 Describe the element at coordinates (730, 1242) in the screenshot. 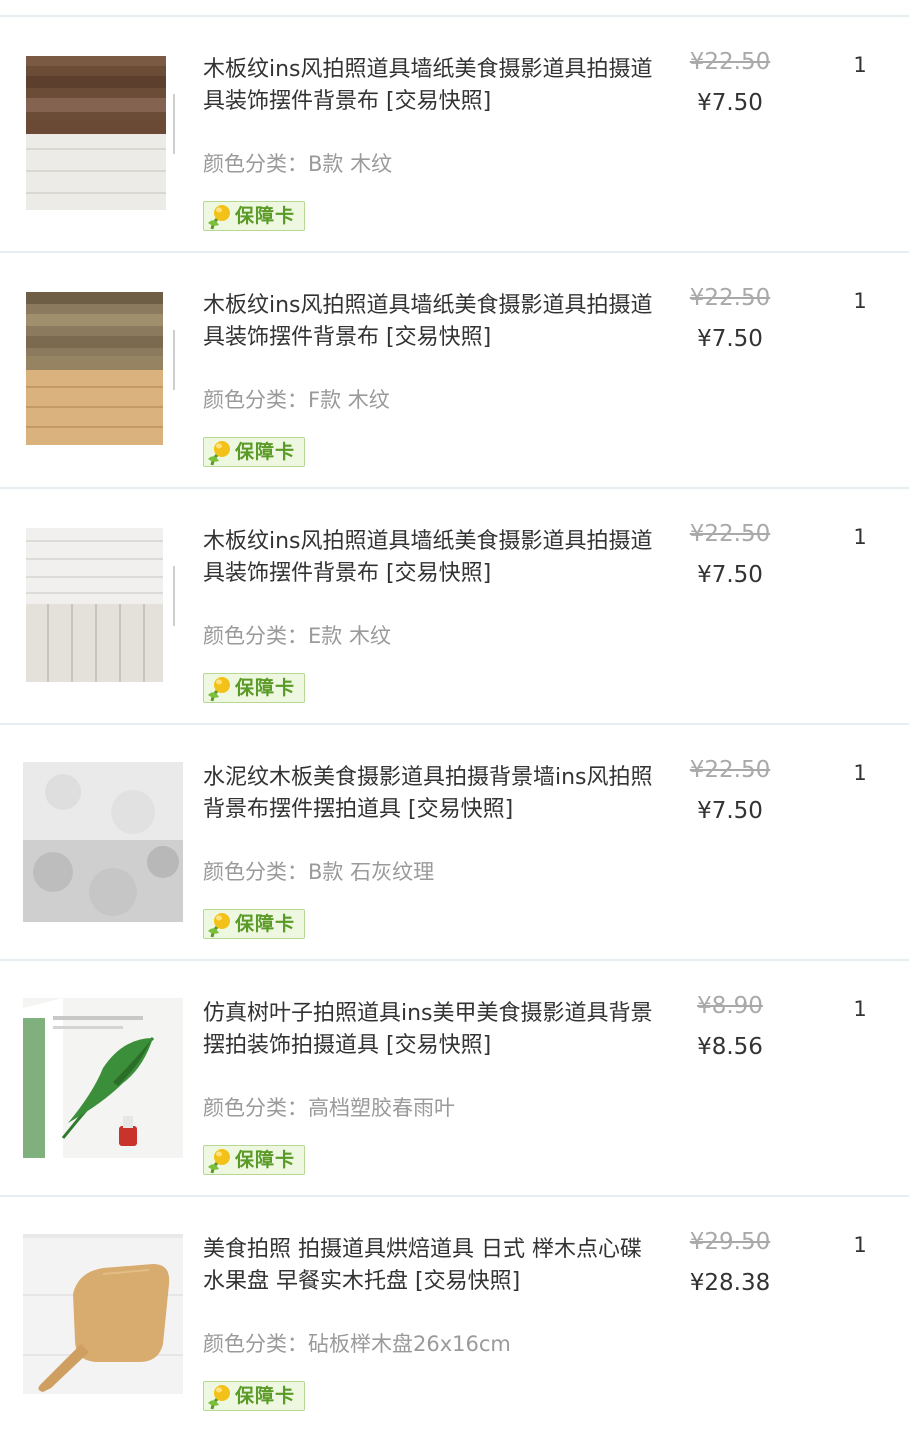

I see `original-price: ¥29.50` at that location.